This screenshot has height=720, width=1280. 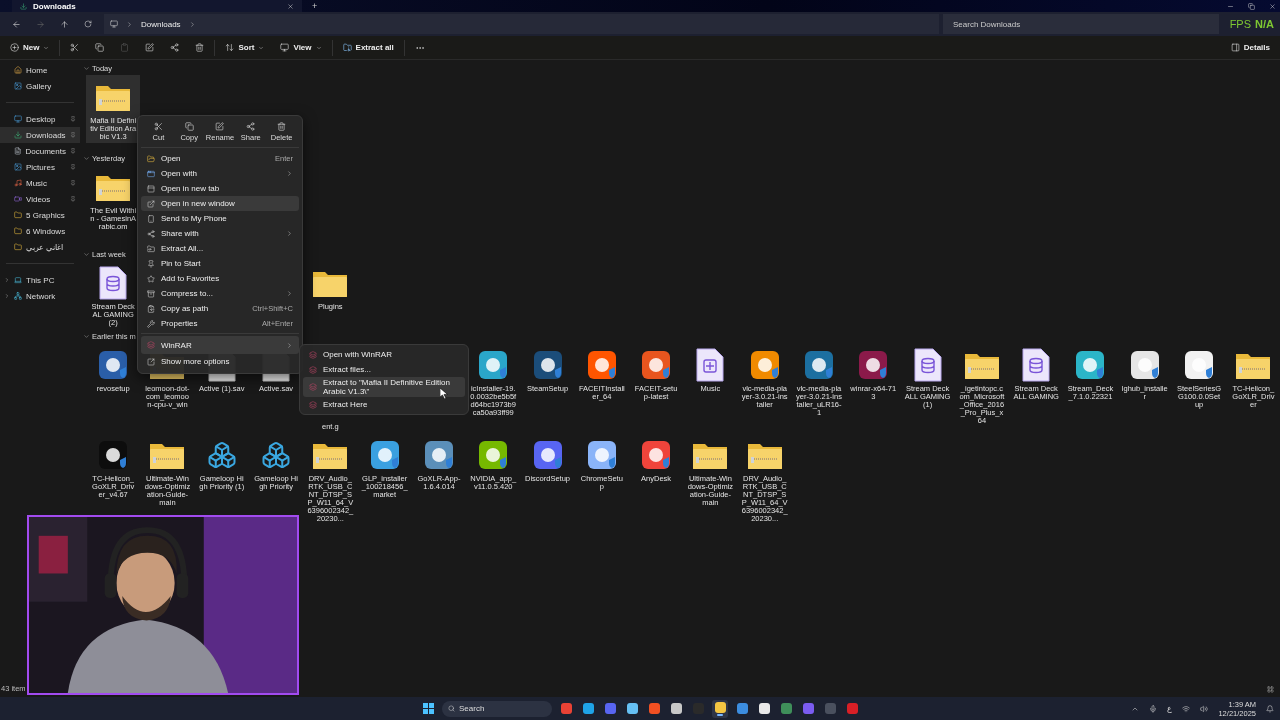 I want to click on sidebar-item: Gallery, so click(x=40, y=86).